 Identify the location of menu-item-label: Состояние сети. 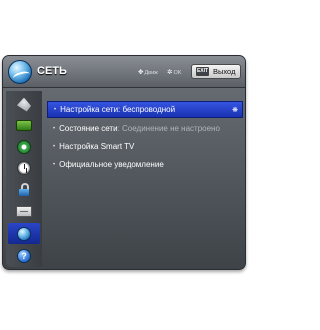
(88, 128).